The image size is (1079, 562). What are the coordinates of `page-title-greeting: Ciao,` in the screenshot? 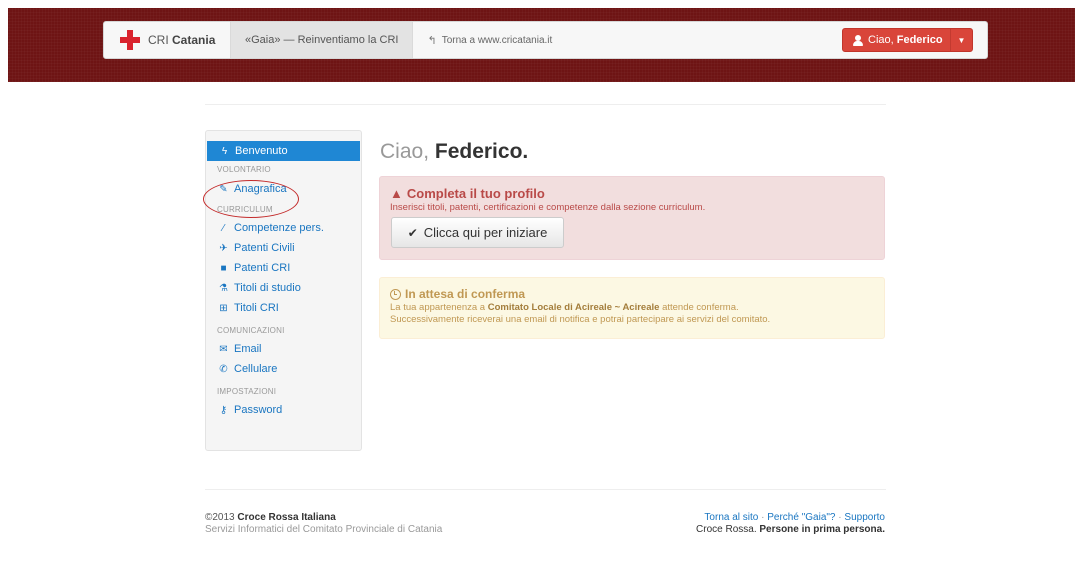 It's located at (405, 151).